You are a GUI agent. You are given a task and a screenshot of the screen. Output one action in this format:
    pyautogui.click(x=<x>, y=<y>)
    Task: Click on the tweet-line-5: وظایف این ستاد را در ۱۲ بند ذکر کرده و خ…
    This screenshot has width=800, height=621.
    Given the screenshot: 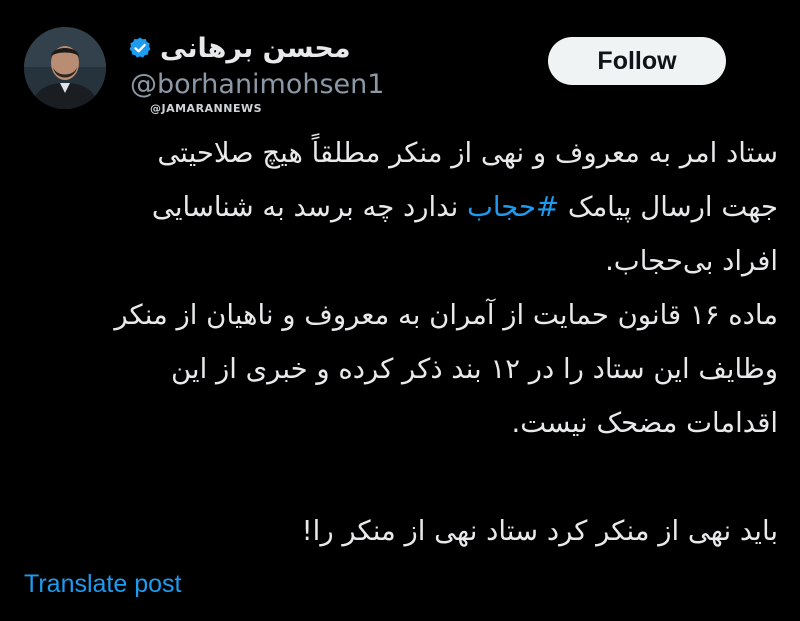 What is the action you would take?
    pyautogui.click(x=474, y=369)
    